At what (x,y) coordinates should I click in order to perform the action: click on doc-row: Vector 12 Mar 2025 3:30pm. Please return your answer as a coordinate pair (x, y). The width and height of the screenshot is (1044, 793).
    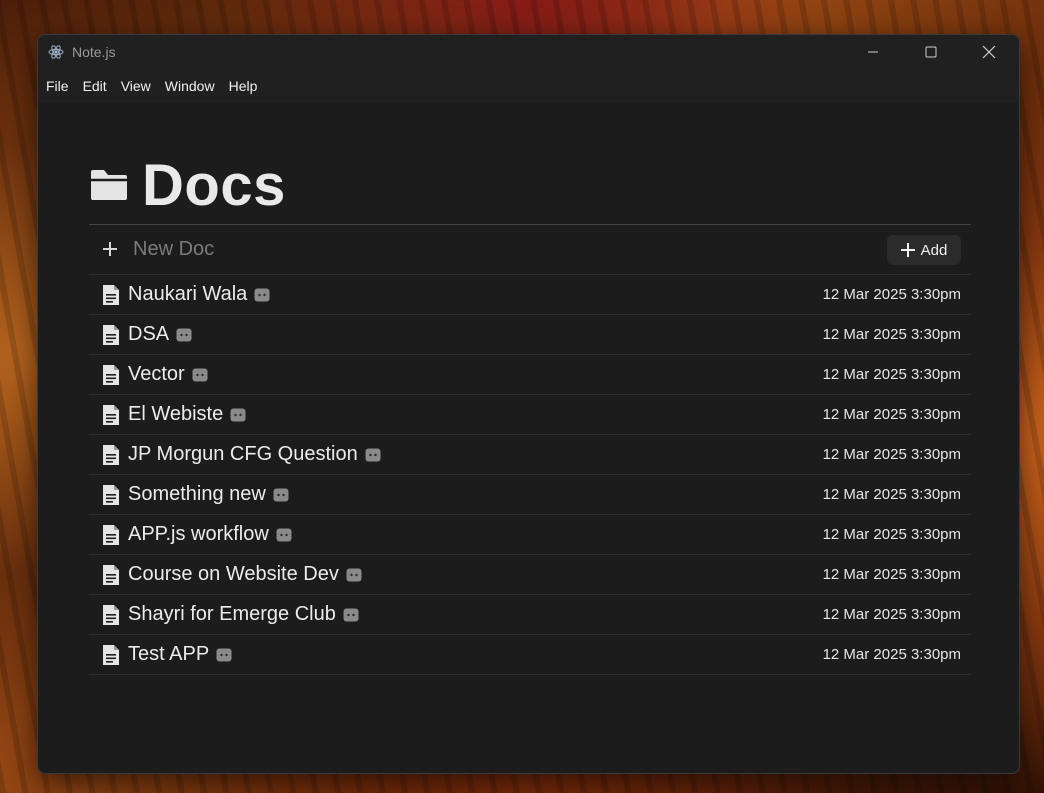
    Looking at the image, I should click on (530, 375).